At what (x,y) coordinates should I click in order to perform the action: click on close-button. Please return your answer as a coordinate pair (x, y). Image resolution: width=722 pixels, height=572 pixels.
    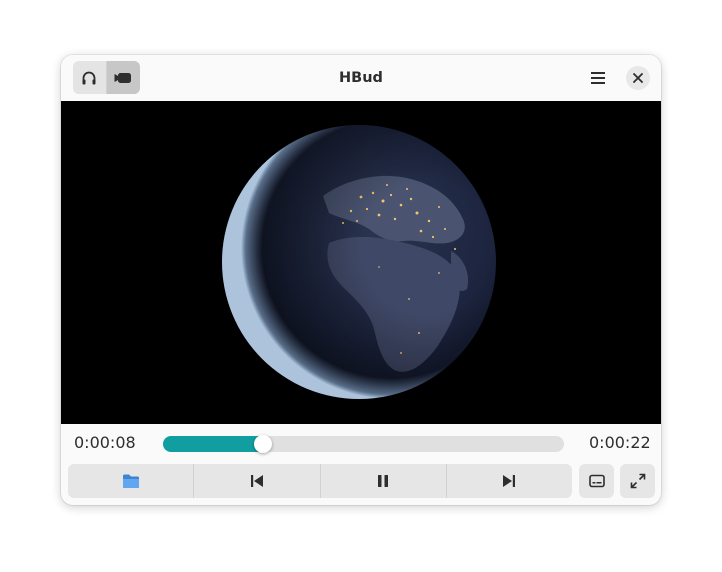
    Looking at the image, I should click on (638, 78).